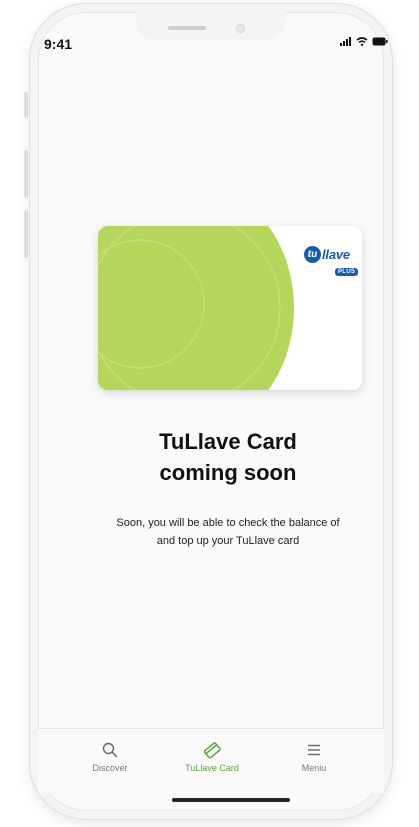 The width and height of the screenshot is (419, 827). What do you see at coordinates (347, 272) in the screenshot?
I see `plus-badge: PLUS` at bounding box center [347, 272].